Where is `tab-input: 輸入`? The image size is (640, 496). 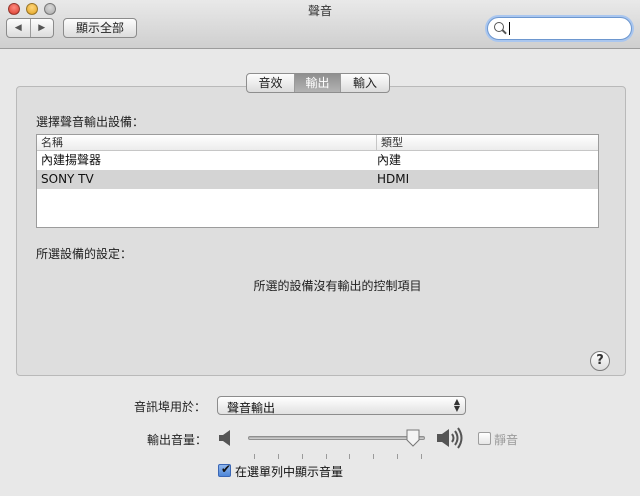 tab-input: 輸入 is located at coordinates (364, 83).